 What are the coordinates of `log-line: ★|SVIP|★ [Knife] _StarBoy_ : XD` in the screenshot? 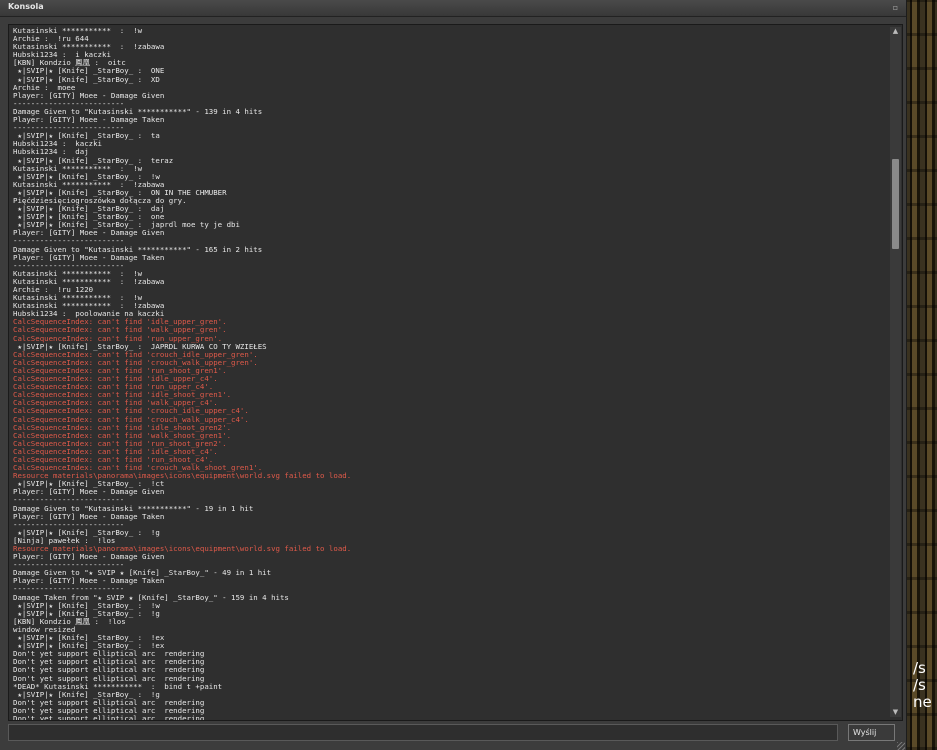 It's located at (86, 79).